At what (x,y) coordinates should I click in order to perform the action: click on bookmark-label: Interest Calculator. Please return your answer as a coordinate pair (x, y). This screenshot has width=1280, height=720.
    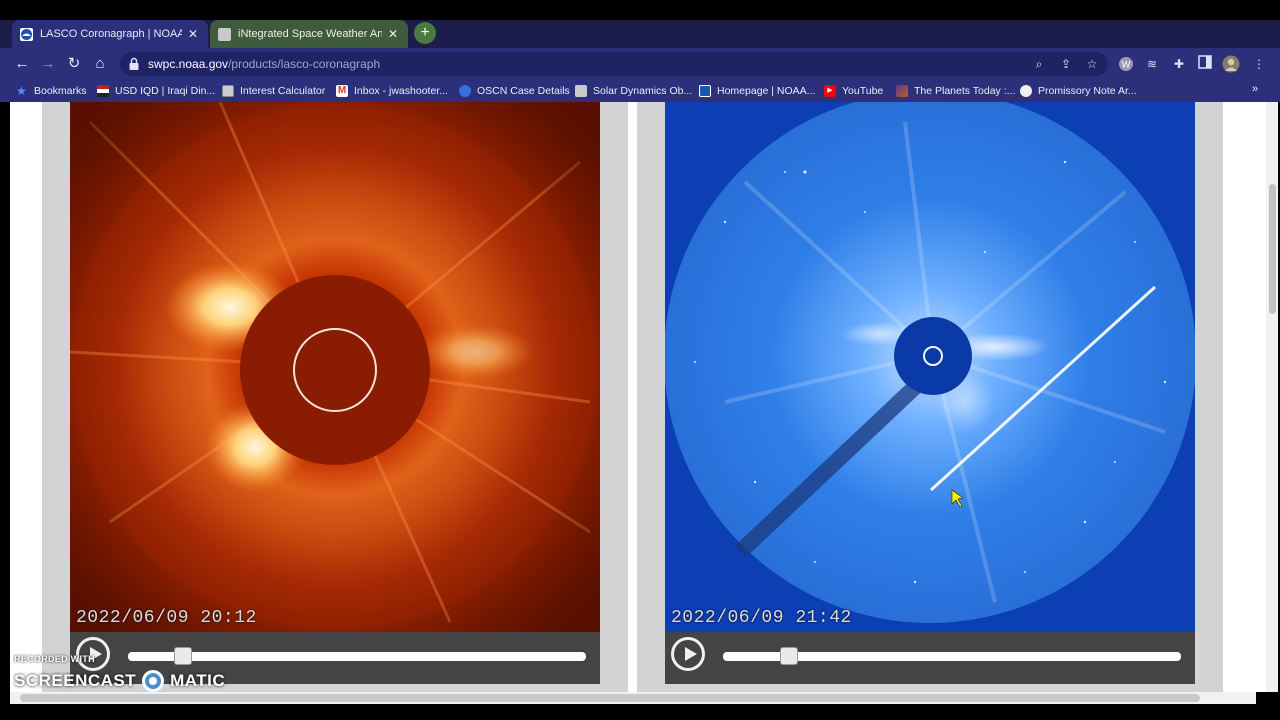
    Looking at the image, I should click on (283, 91).